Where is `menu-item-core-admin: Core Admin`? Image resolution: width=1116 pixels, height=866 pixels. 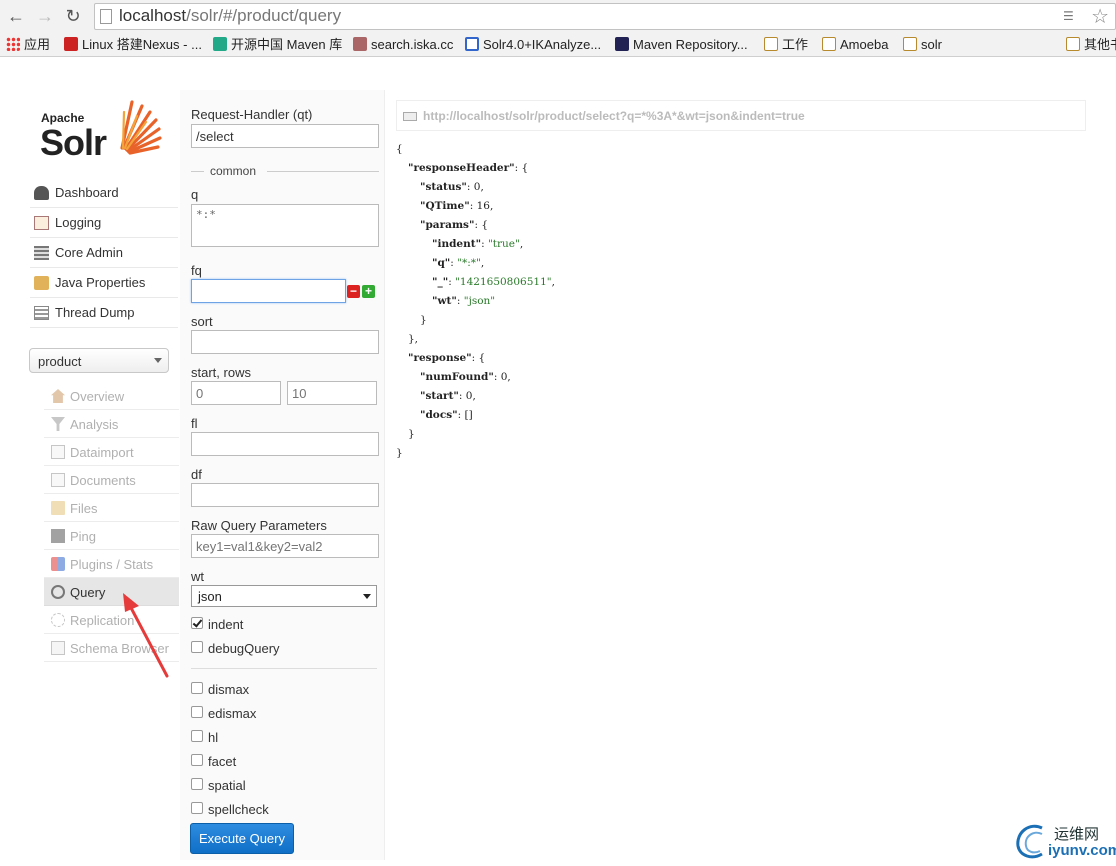 menu-item-core-admin: Core Admin is located at coordinates (104, 253).